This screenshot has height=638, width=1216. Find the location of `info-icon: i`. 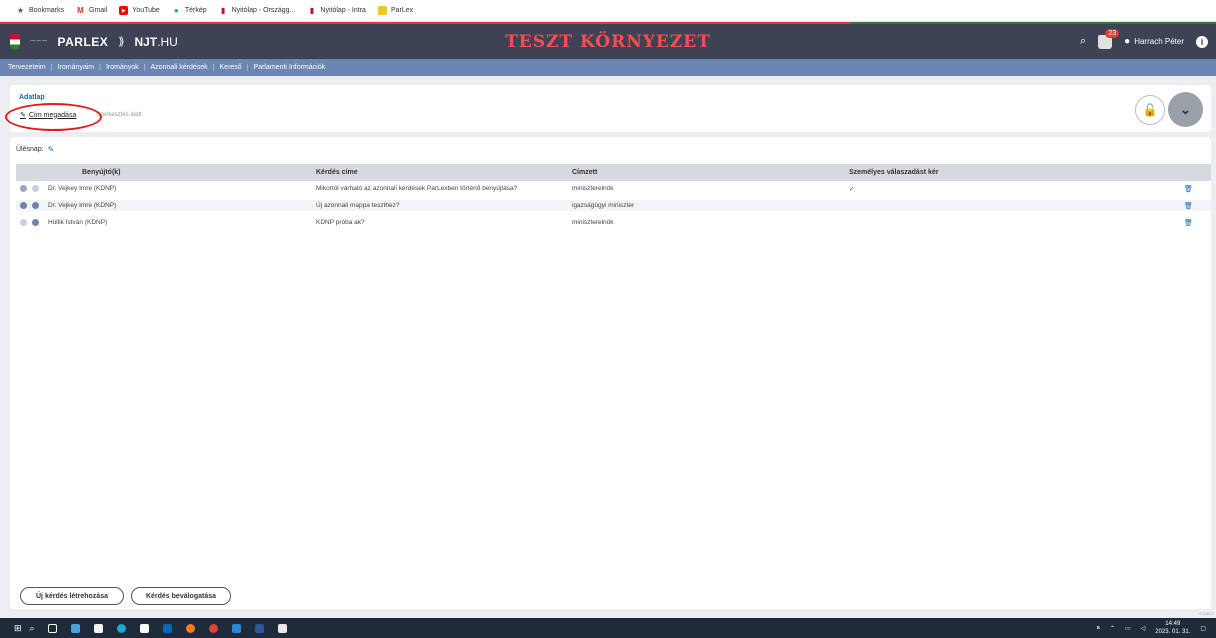

info-icon: i is located at coordinates (1202, 41).